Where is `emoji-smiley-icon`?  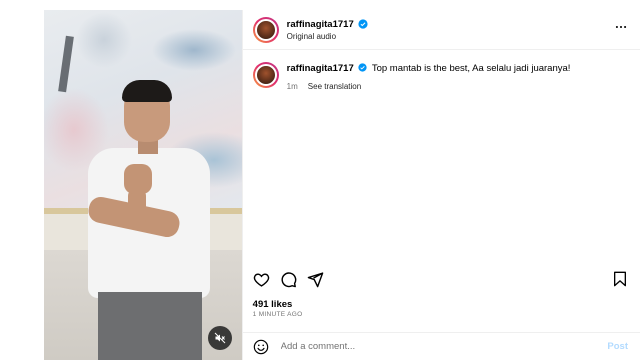
emoji-smiley-icon is located at coordinates (260, 346).